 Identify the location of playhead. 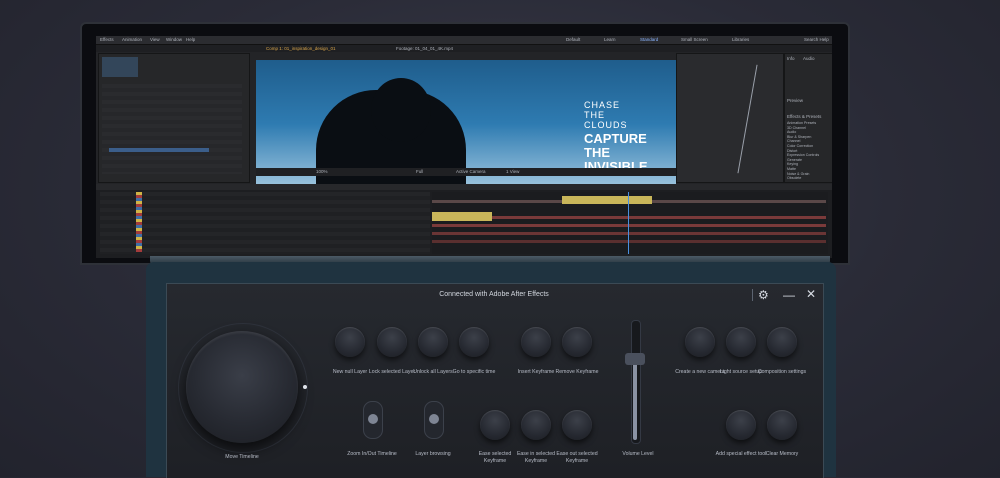
(628, 223).